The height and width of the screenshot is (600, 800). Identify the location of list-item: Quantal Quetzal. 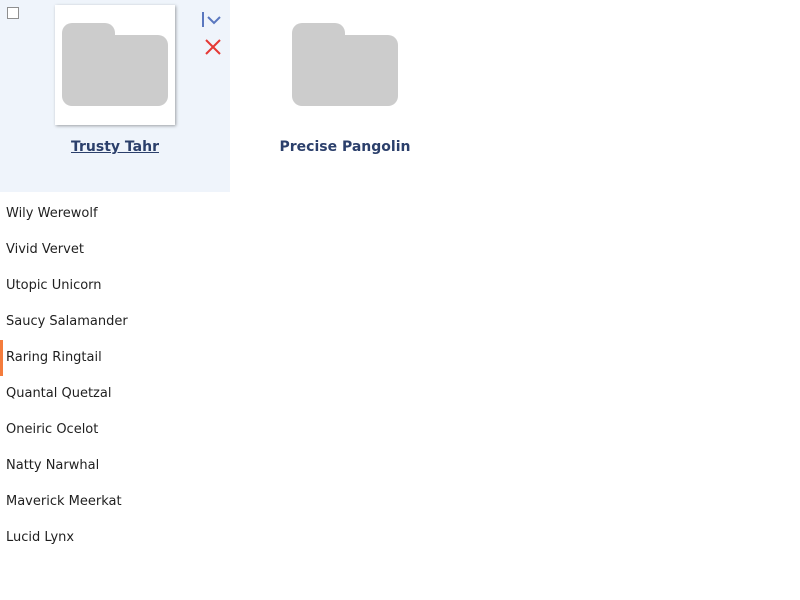
(115, 394).